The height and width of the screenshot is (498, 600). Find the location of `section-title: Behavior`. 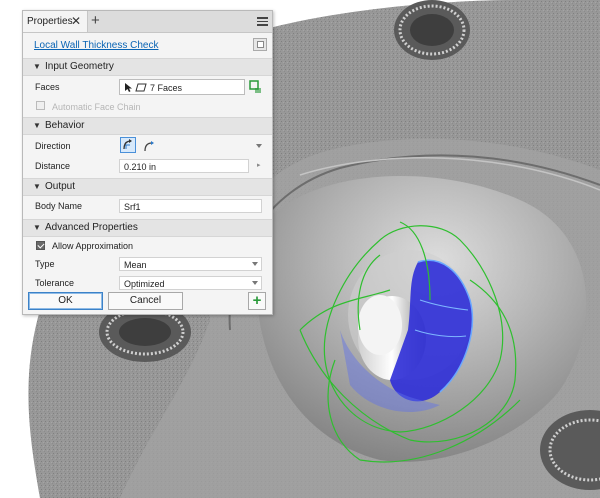

section-title: Behavior is located at coordinates (65, 125).